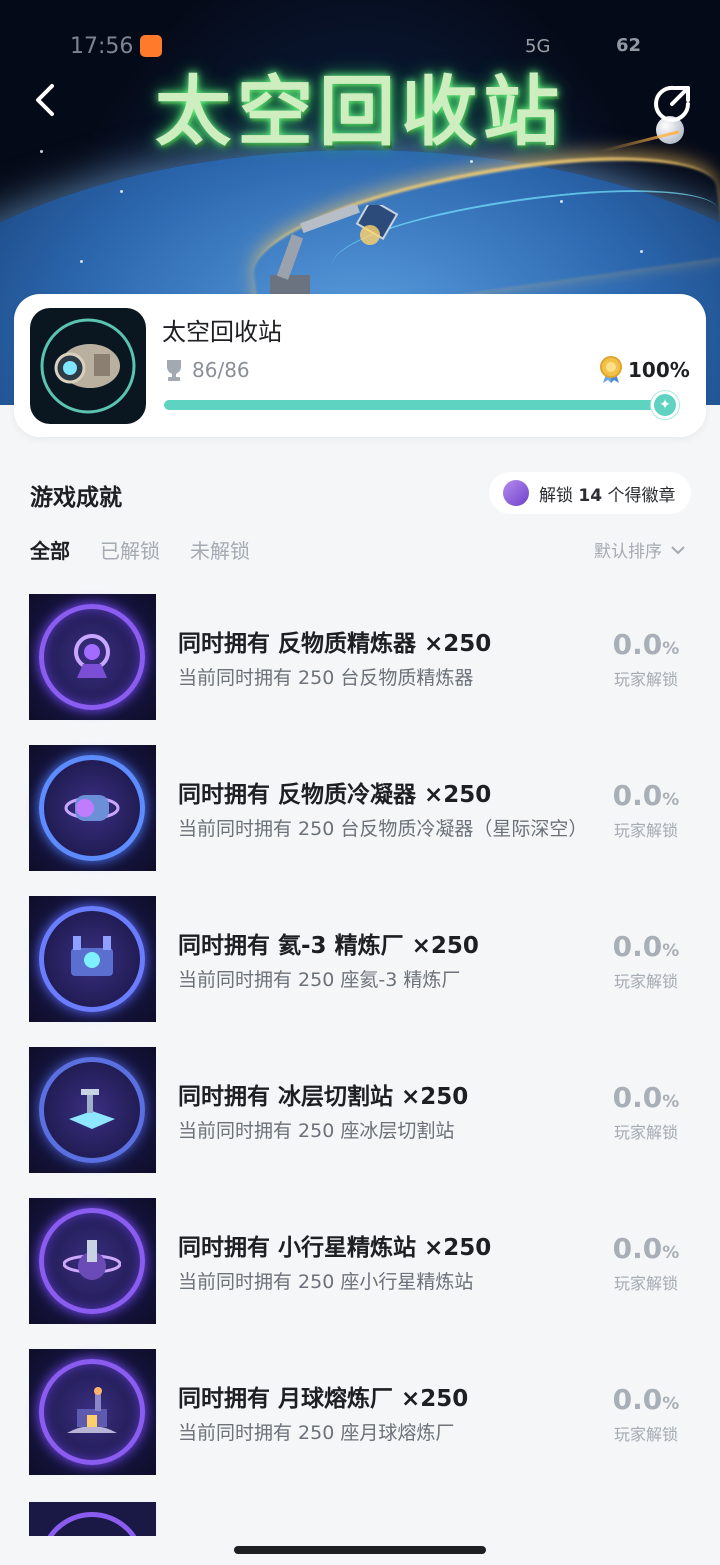  I want to click on section-title: 游戏成就, so click(76, 498).